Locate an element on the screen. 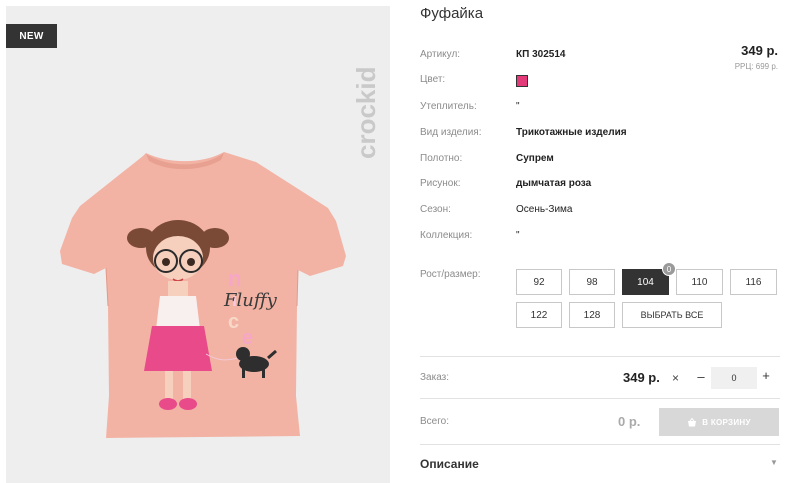 The height and width of the screenshot is (483, 800). size-option-92: 92 is located at coordinates (539, 282).